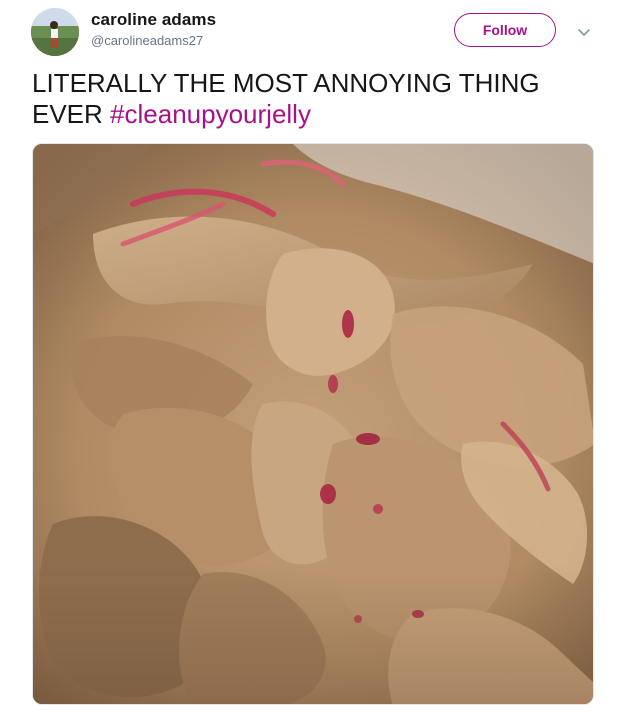 This screenshot has height=714, width=630. Describe the element at coordinates (210, 114) in the screenshot. I see `hashtag-link: #cleanupyourjelly` at that location.